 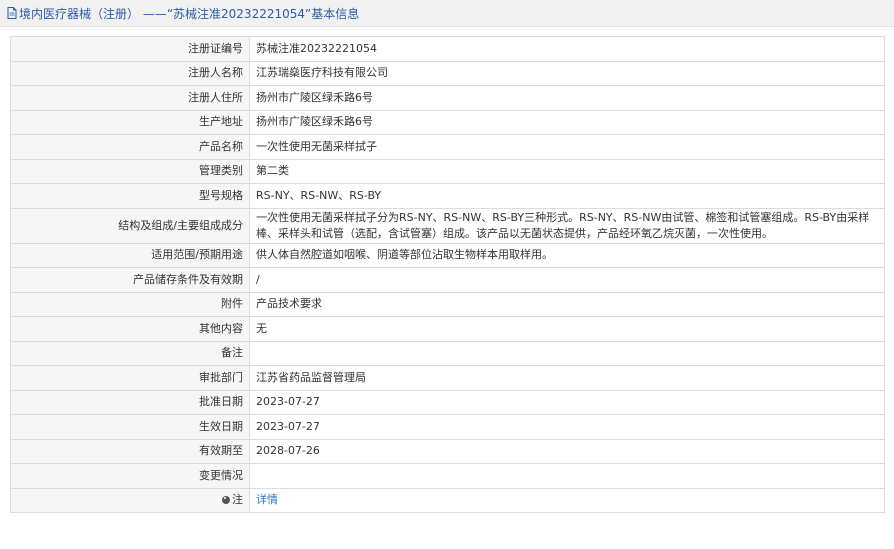 What do you see at coordinates (267, 499) in the screenshot?
I see `detail-link: 详情` at bounding box center [267, 499].